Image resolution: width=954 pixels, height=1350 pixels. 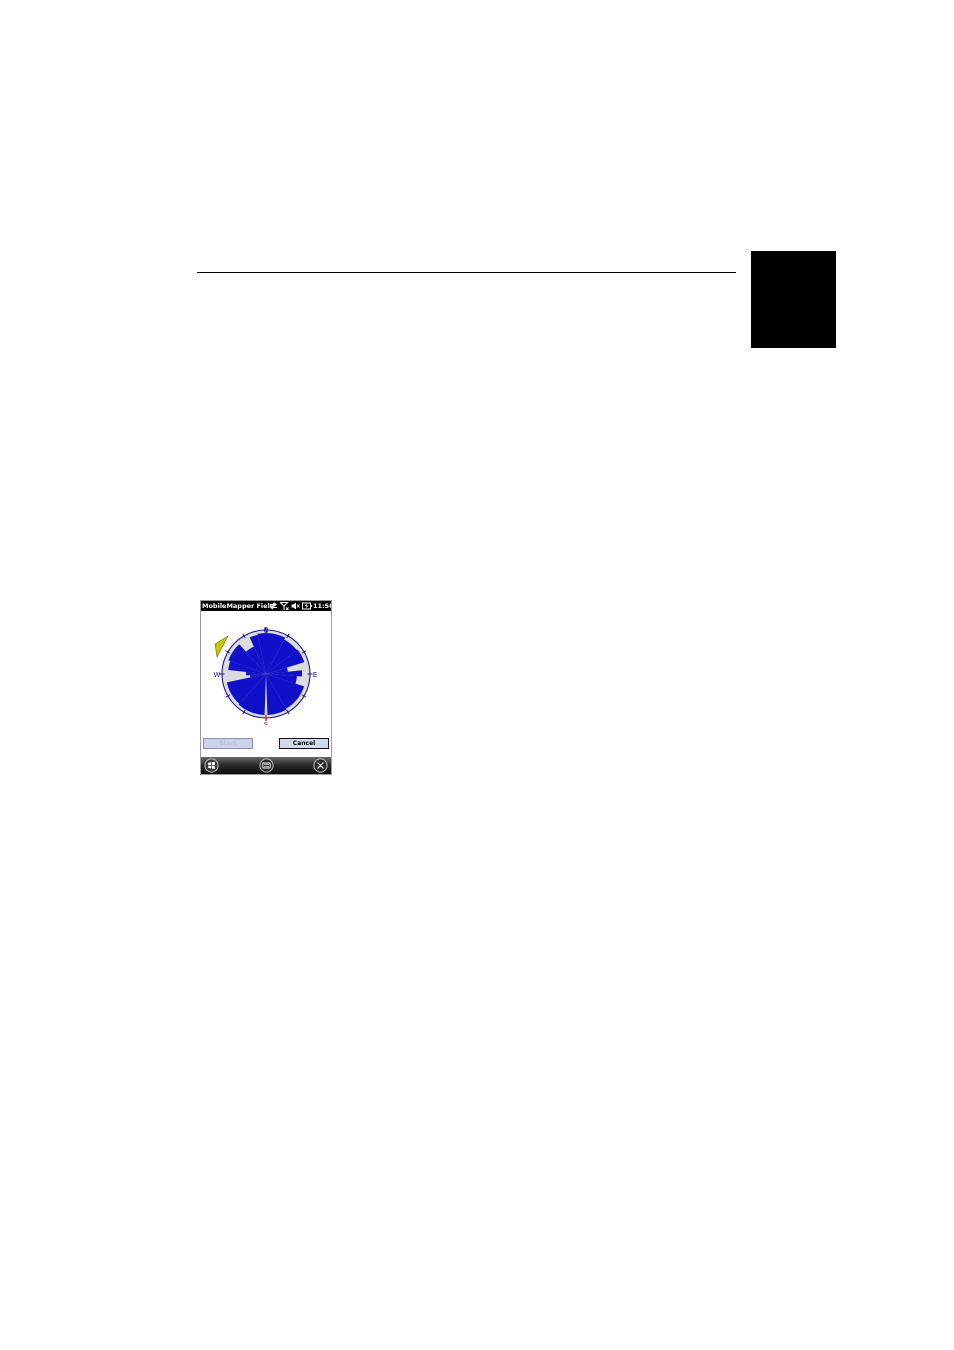 What do you see at coordinates (273, 606) in the screenshot?
I see `sync-arrows-icon` at bounding box center [273, 606].